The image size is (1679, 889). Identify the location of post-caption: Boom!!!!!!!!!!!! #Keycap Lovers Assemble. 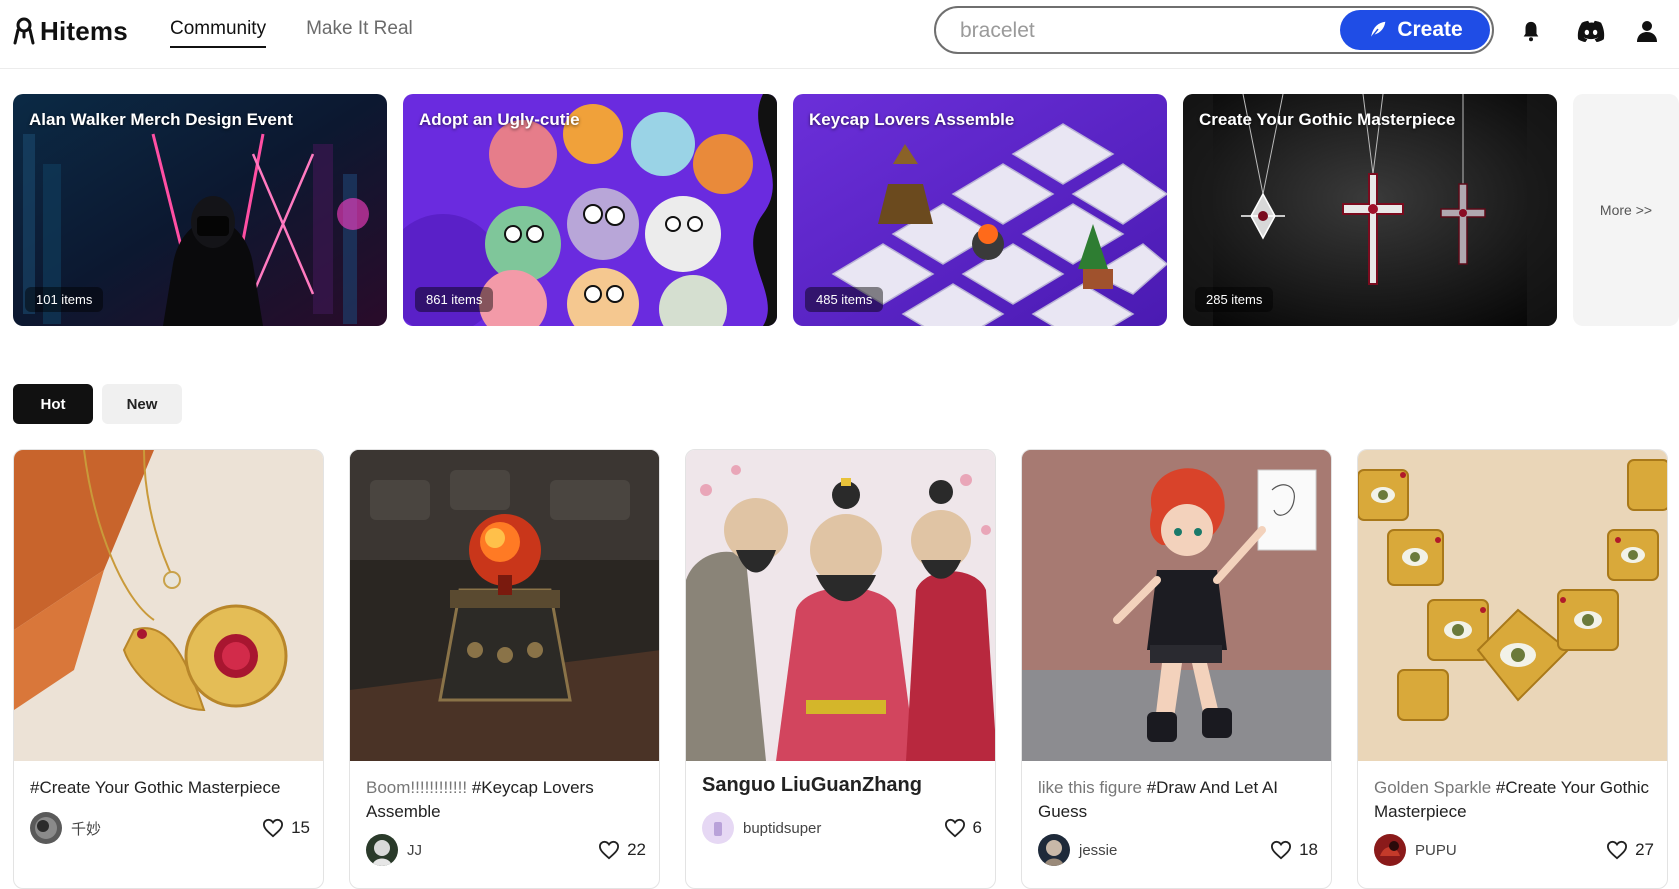
(508, 800).